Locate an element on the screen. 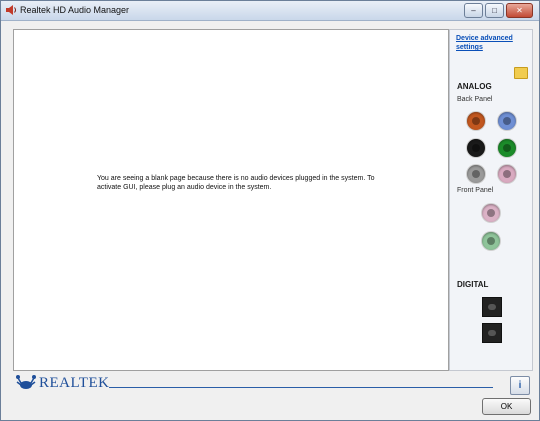  info-button: i is located at coordinates (520, 385).